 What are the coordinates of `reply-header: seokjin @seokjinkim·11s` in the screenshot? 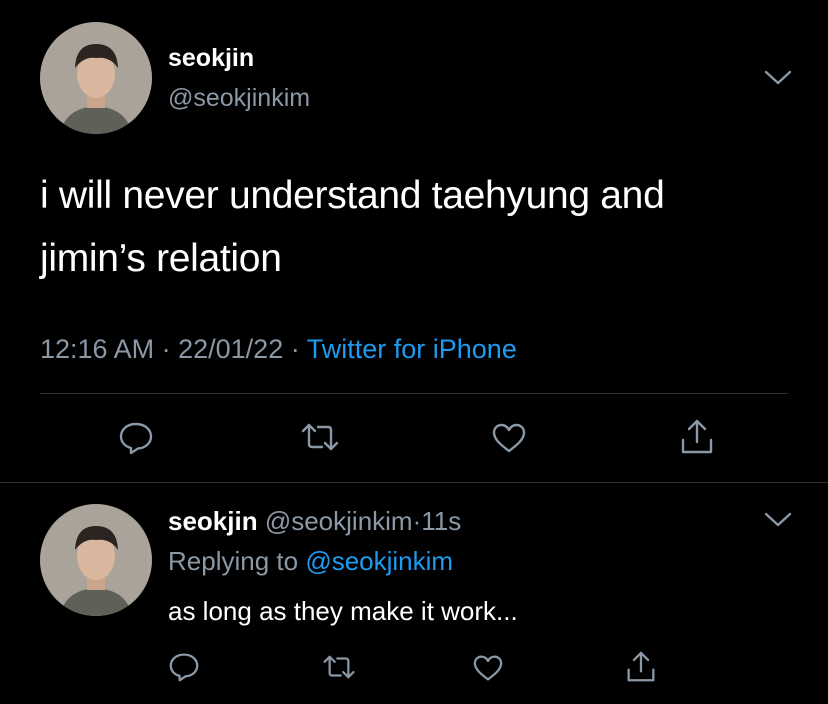 It's located at (314, 521).